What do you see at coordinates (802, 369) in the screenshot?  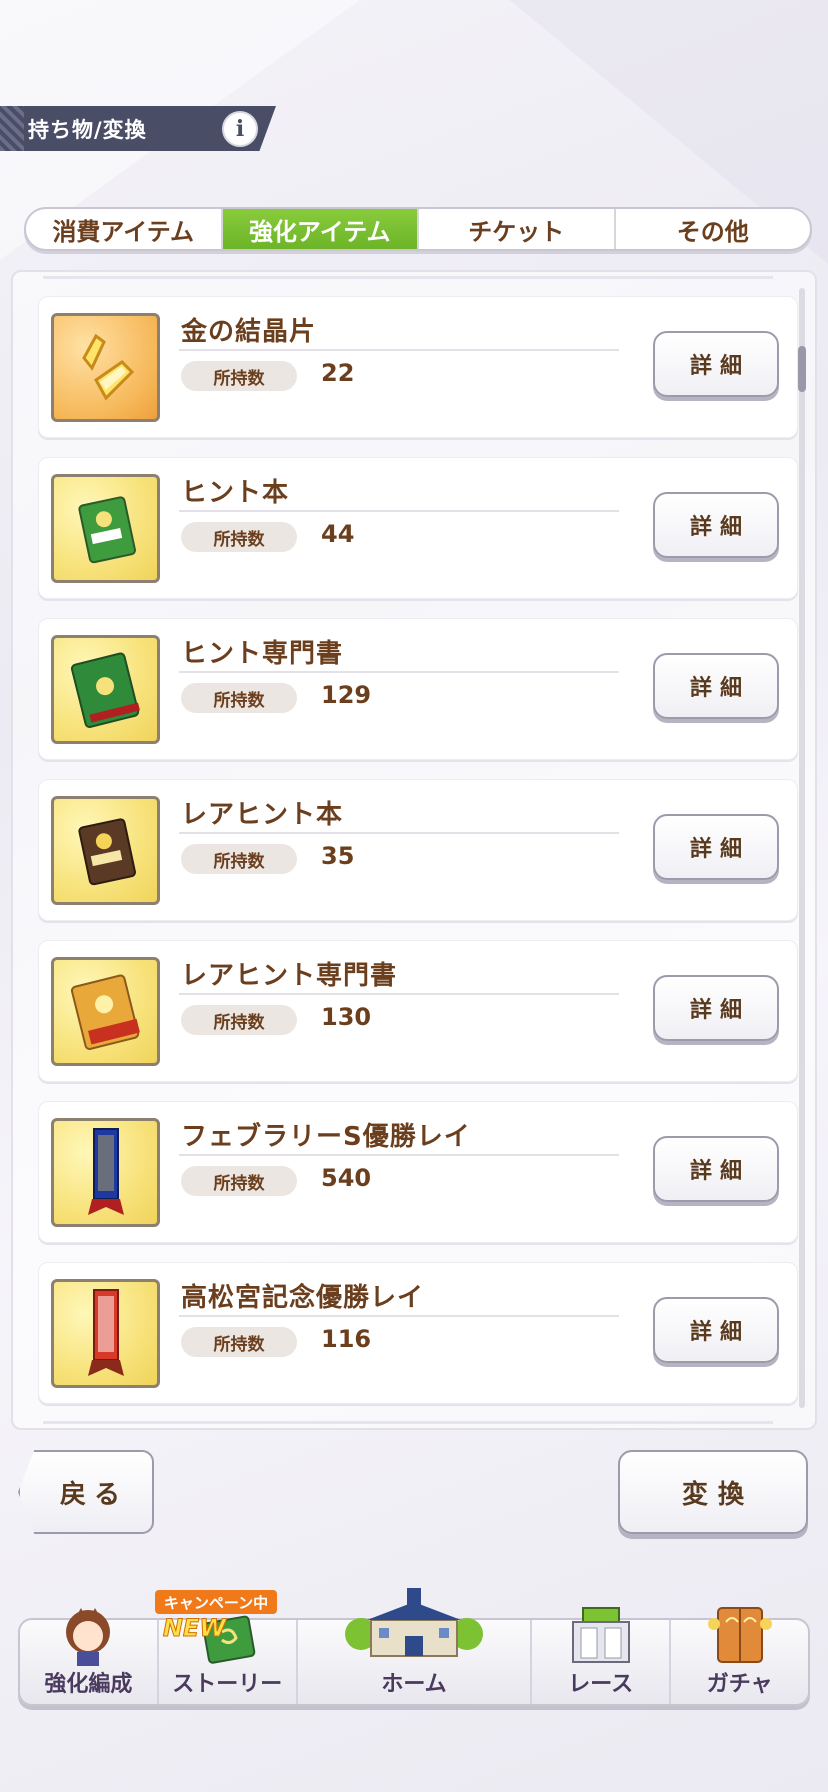 I see `scrollbar-thumb` at bounding box center [802, 369].